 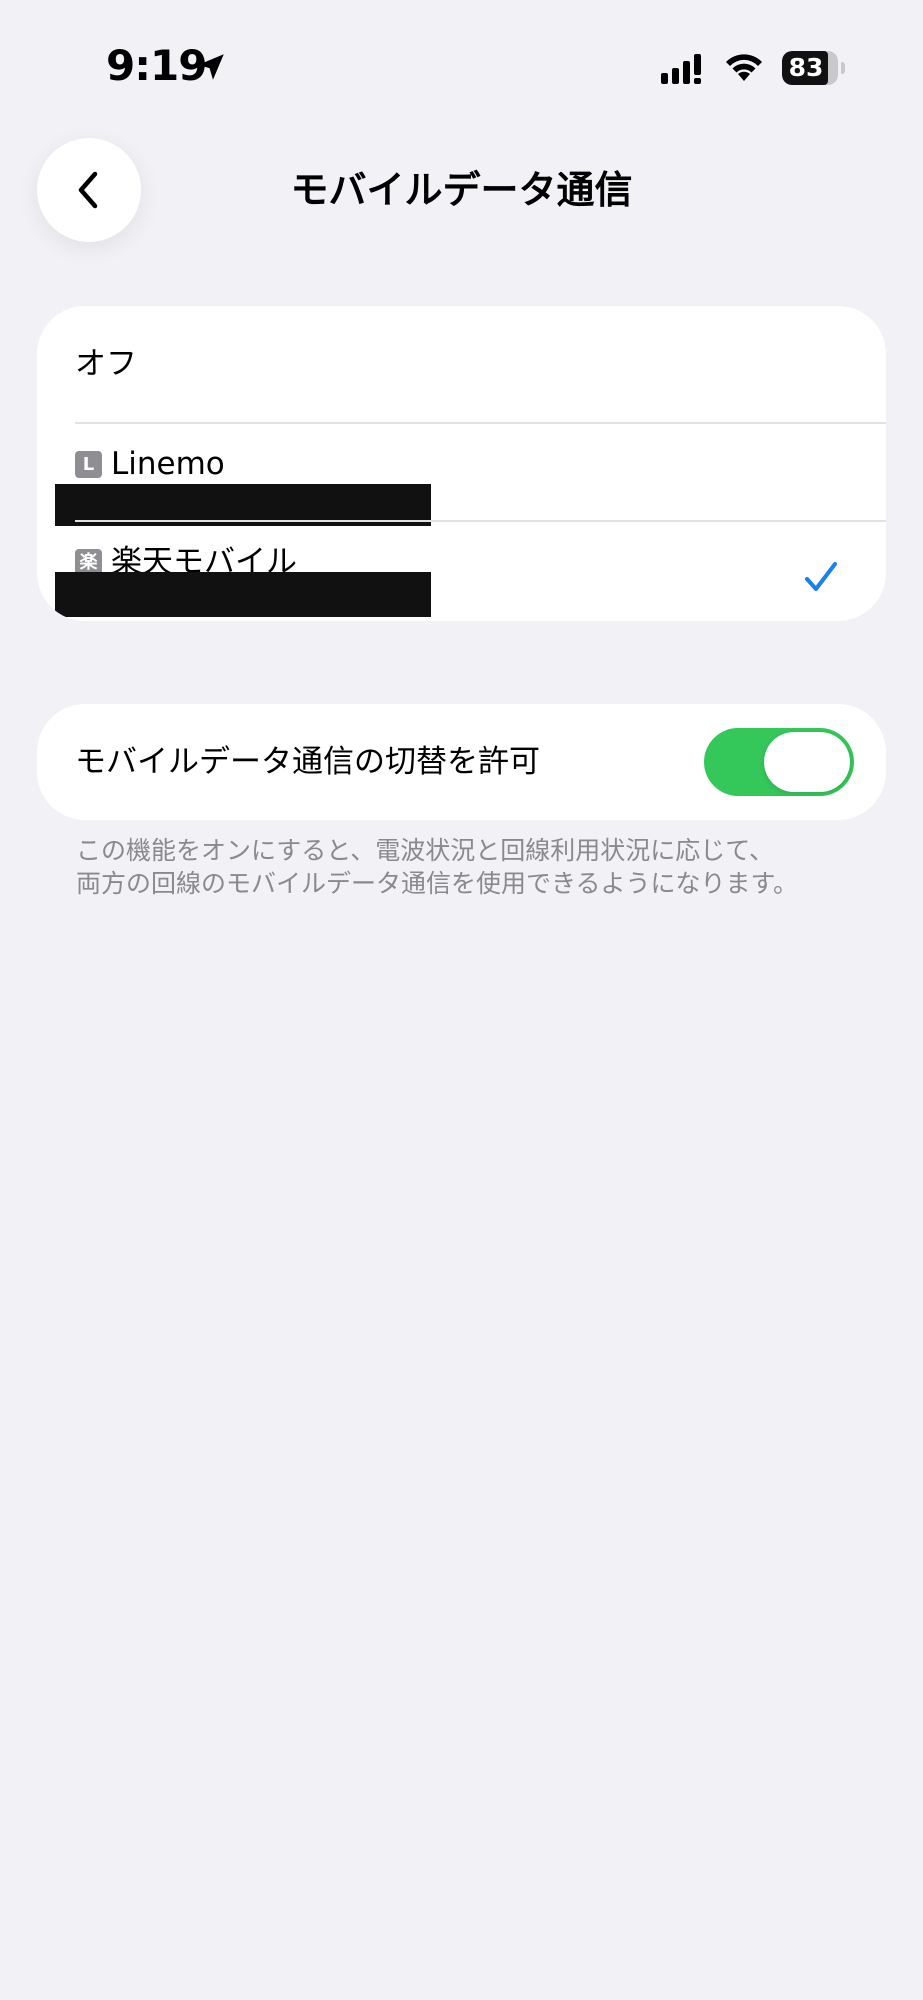 What do you see at coordinates (681, 69) in the screenshot?
I see `cellular-signal-icon` at bounding box center [681, 69].